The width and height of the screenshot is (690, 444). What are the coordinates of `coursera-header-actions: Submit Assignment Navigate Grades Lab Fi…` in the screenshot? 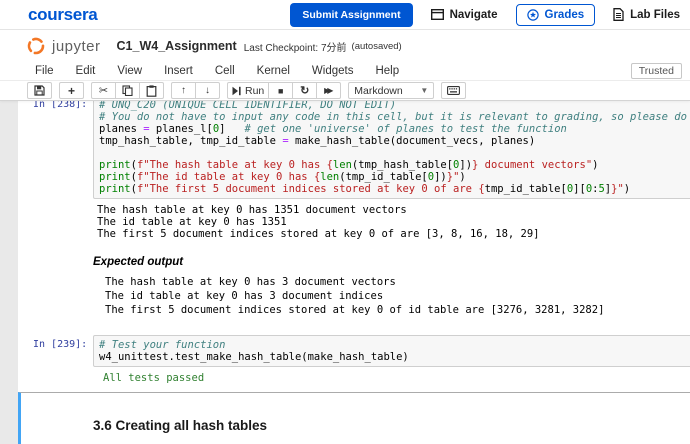 It's located at (485, 14).